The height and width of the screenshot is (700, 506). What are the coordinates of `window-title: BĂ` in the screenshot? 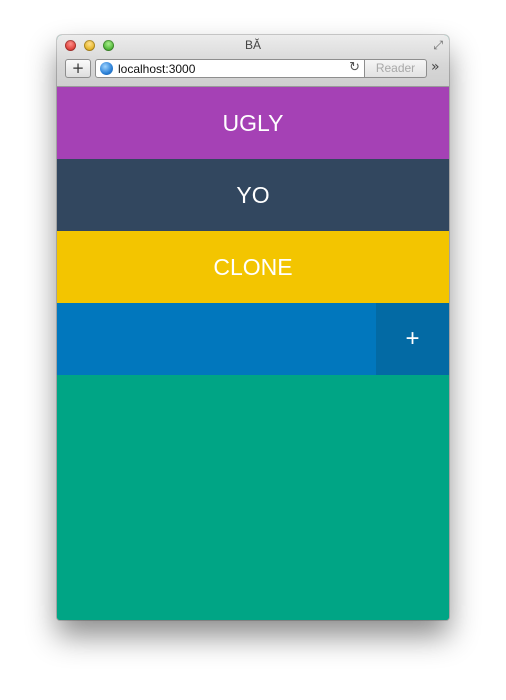 It's located at (252, 45).